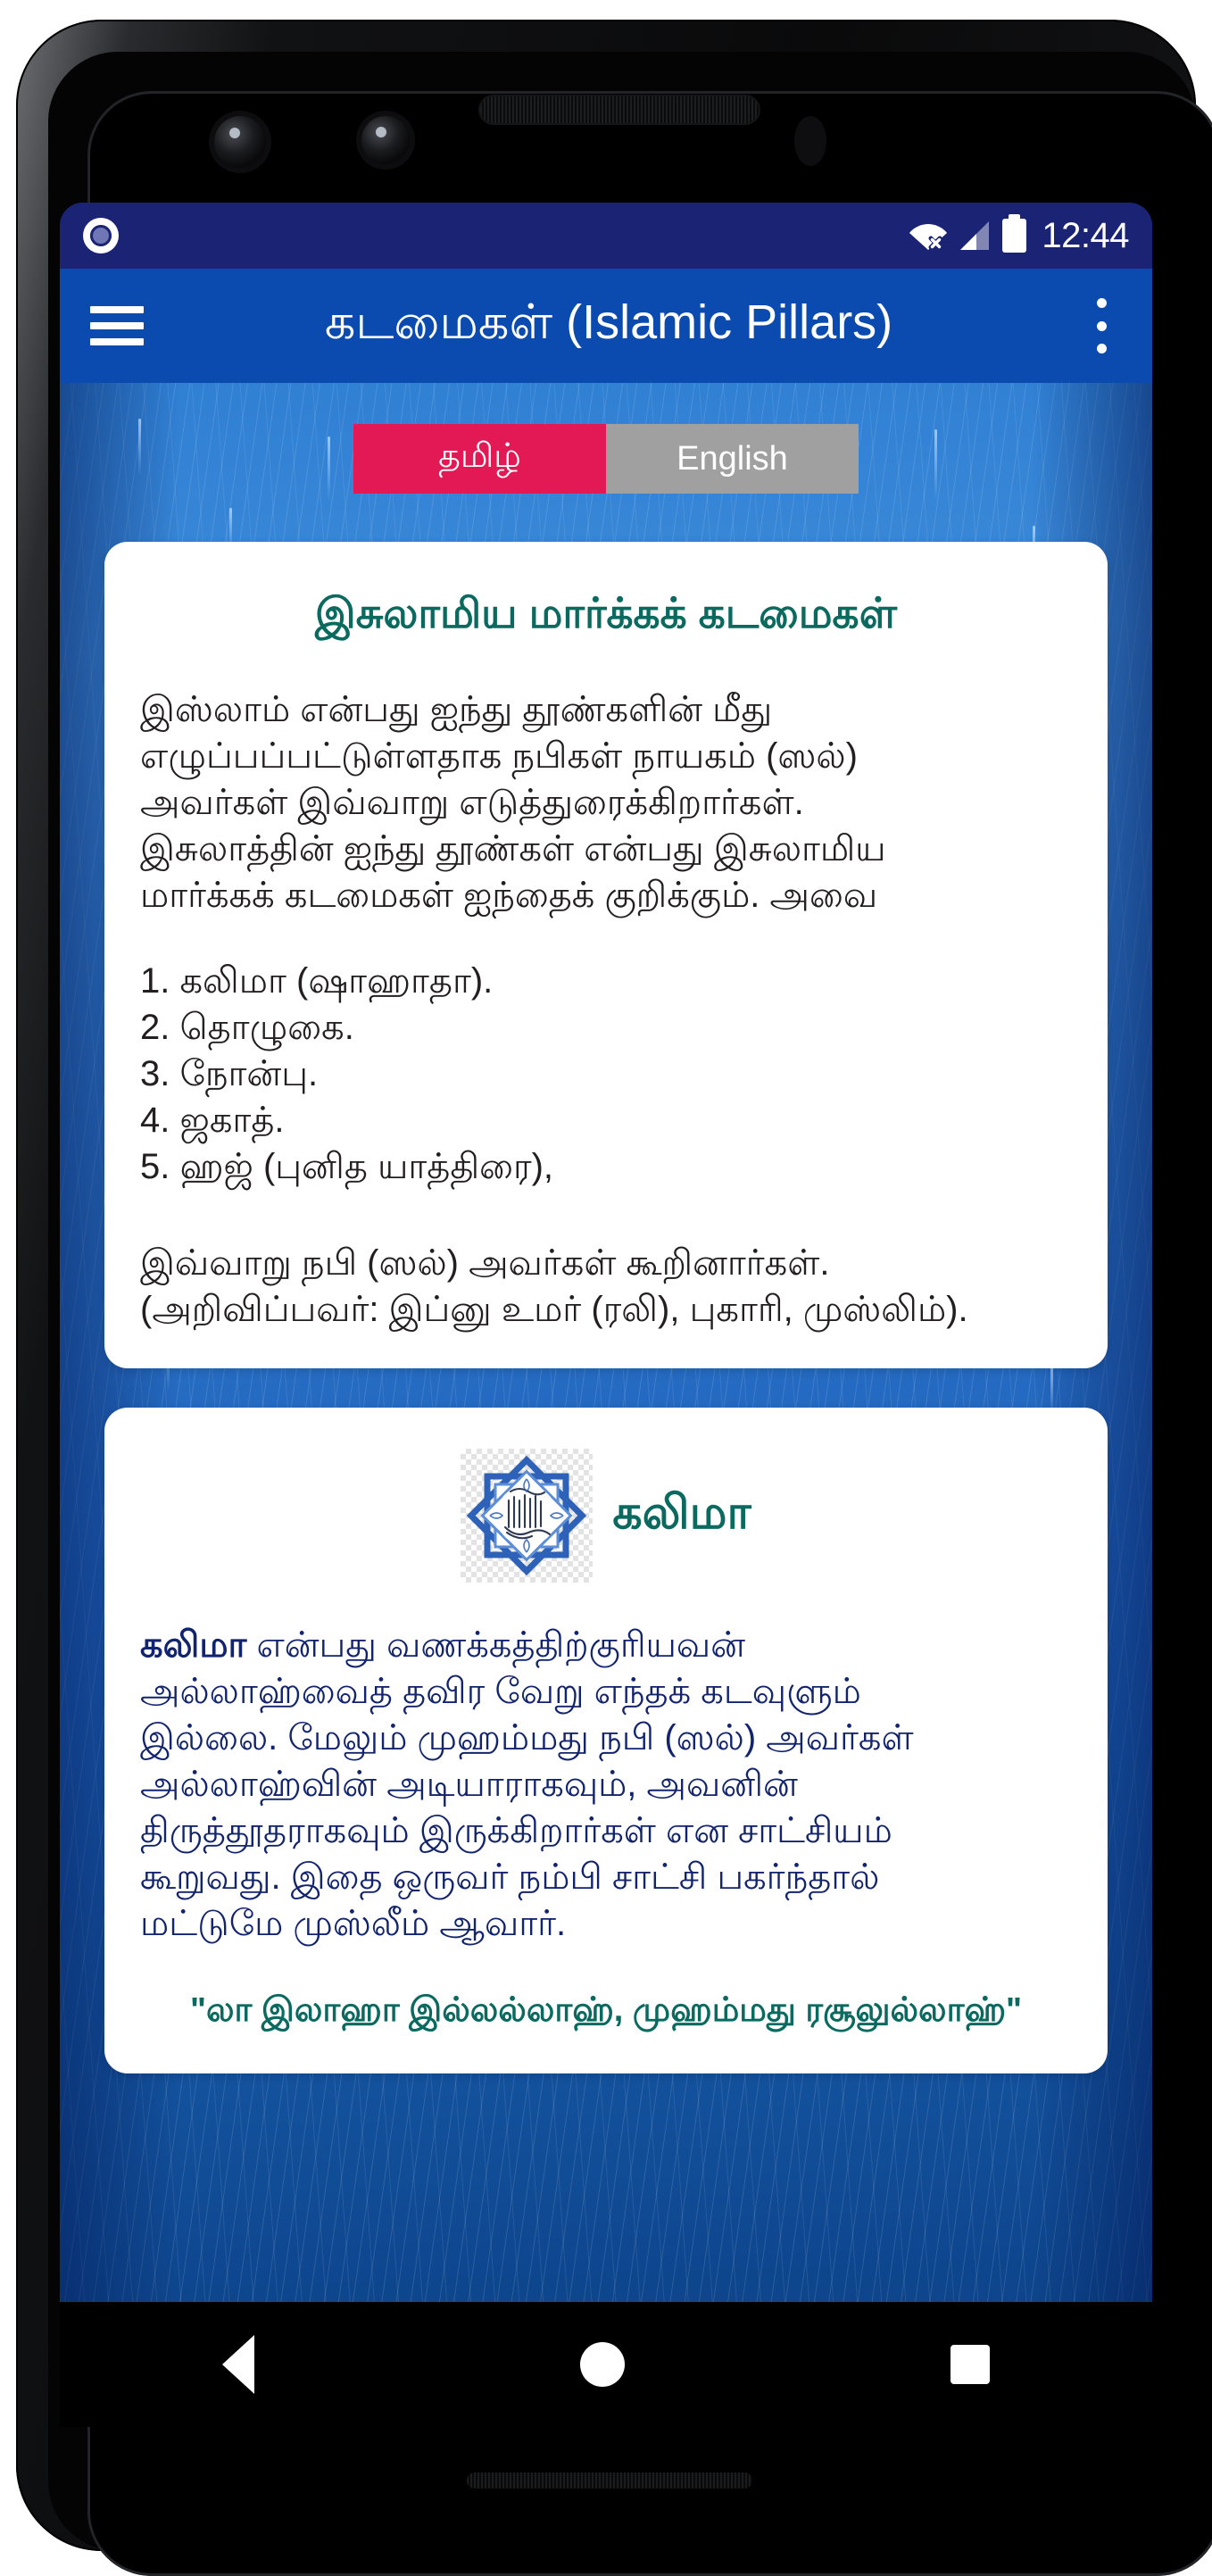 The height and width of the screenshot is (2576, 1212). What do you see at coordinates (1085, 236) in the screenshot?
I see `status-bar-clock: 12:44` at bounding box center [1085, 236].